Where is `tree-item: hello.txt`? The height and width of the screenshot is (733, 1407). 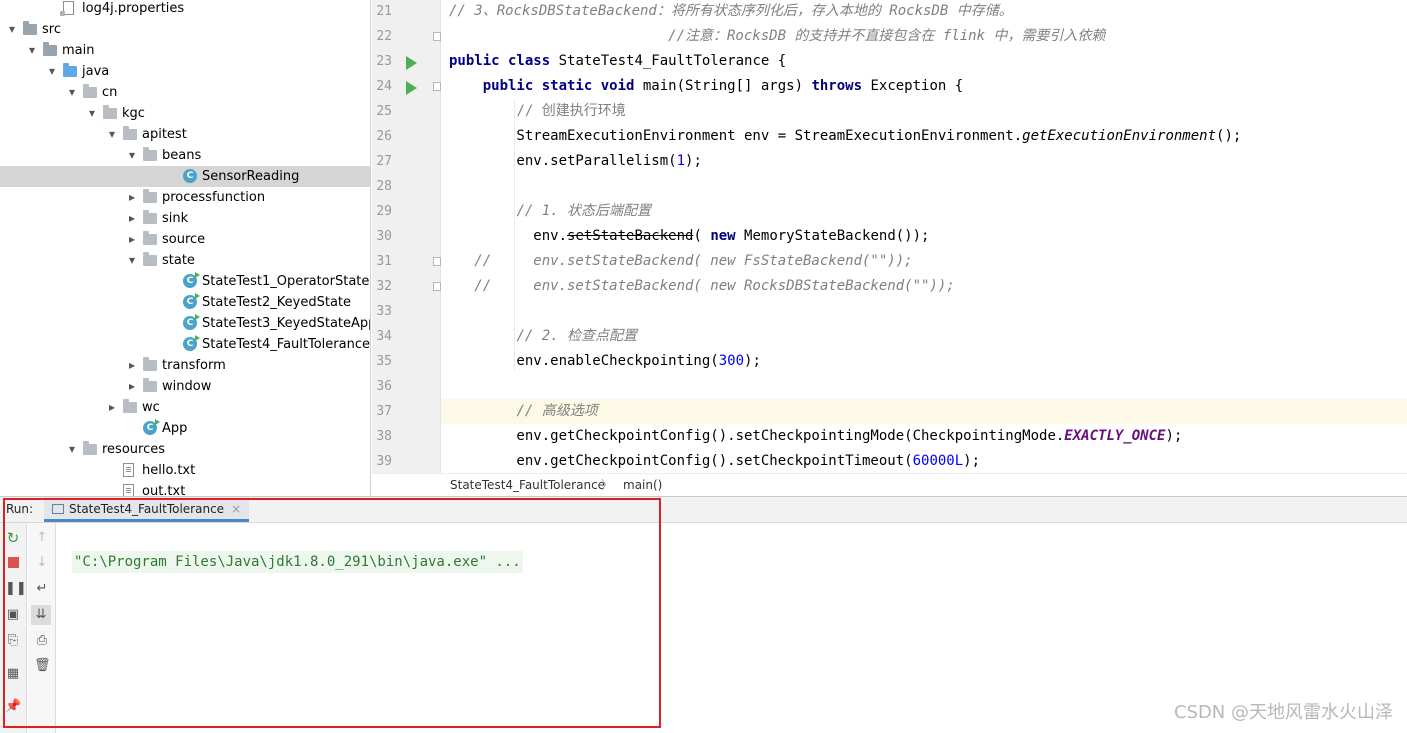
tree-item: hello.txt is located at coordinates (185, 470).